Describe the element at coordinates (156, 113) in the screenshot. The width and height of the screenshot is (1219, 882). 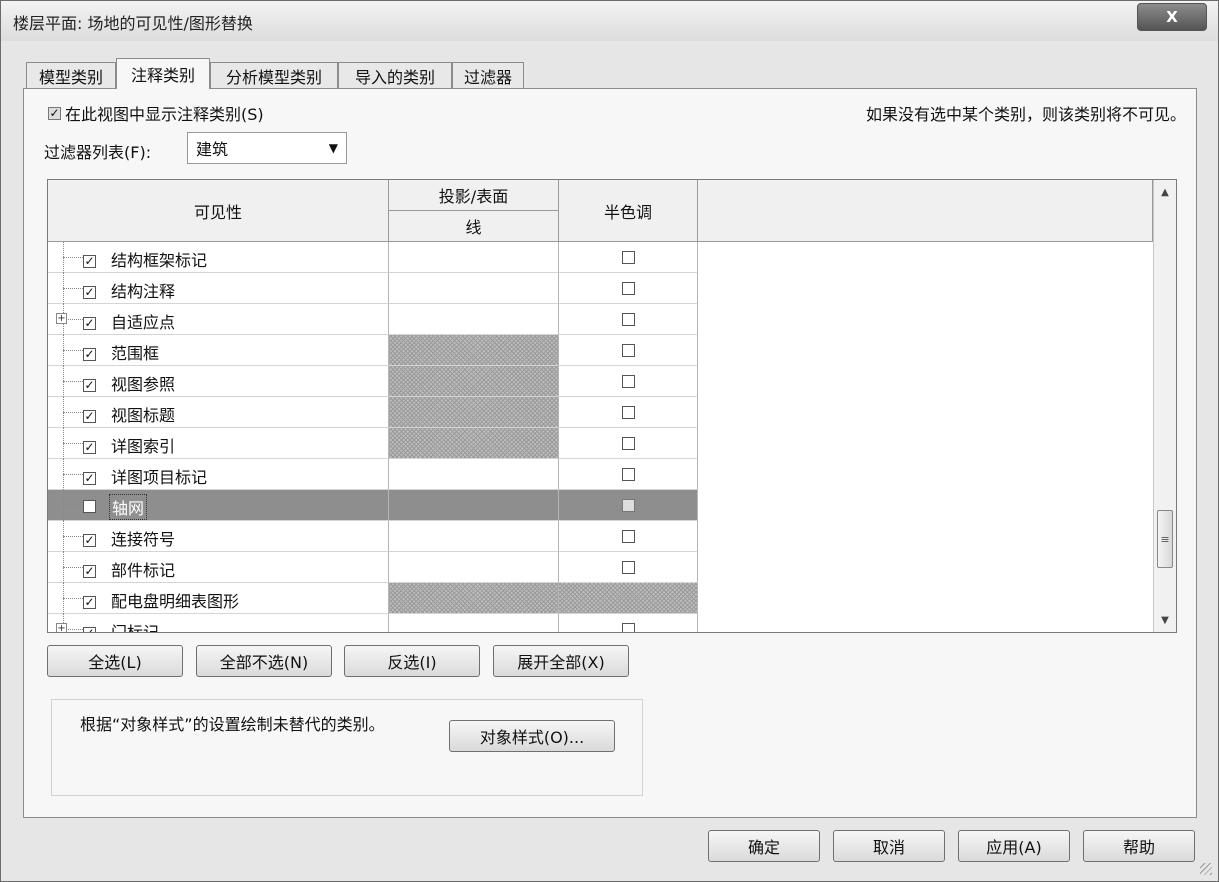
I see `show-annotation-checkbox-row: ✓ 在此视图中显示注释类别(S)` at that location.